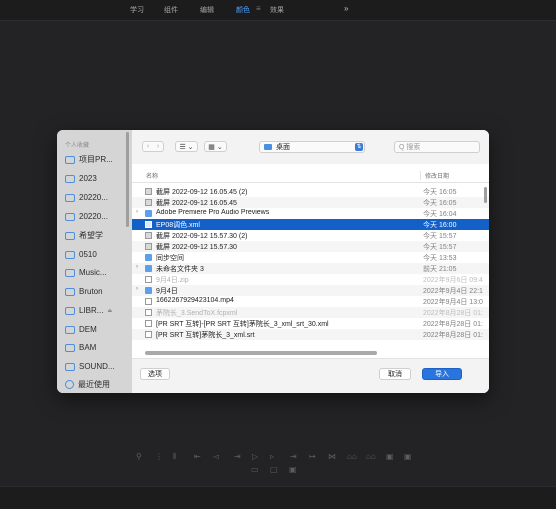 Image resolution: width=556 pixels, height=509 pixels. What do you see at coordinates (310, 268) in the screenshot?
I see `file-row: › 未命名文件夹 3 前天 21:05` at bounding box center [310, 268].